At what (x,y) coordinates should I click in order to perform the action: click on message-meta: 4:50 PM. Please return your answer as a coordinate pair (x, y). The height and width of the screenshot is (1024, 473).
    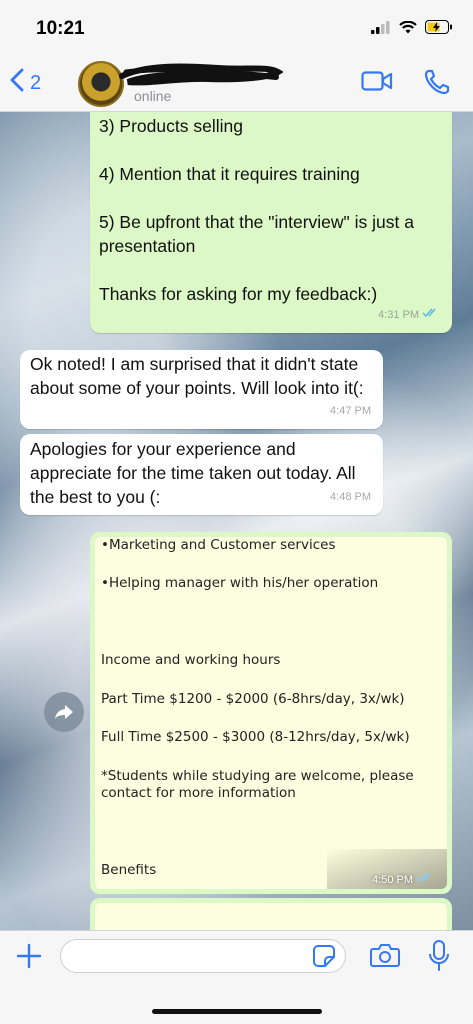
    Looking at the image, I should click on (403, 879).